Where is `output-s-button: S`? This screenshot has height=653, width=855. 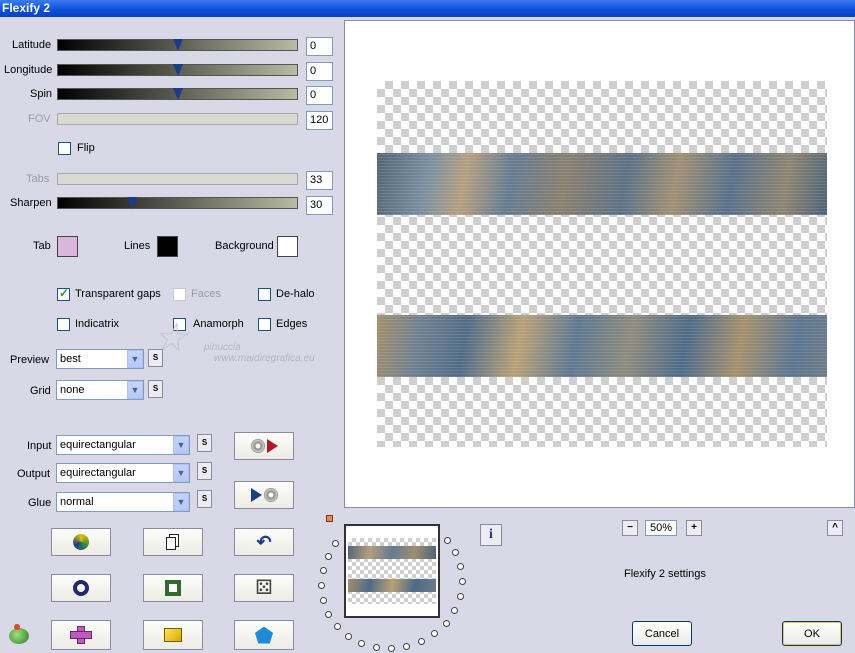 output-s-button: S is located at coordinates (204, 471).